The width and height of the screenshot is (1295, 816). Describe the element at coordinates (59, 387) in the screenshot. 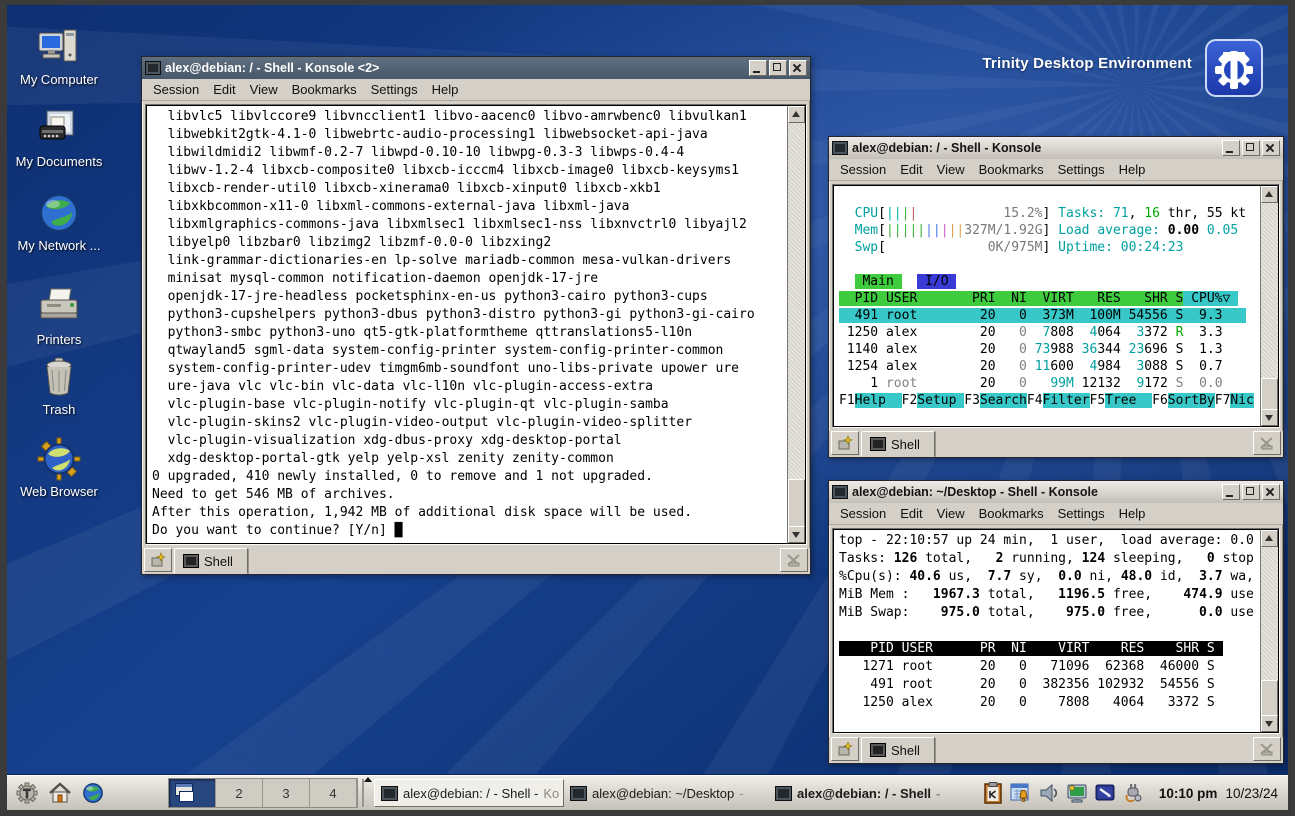

I see `desktop-icon-trash: Trash` at that location.